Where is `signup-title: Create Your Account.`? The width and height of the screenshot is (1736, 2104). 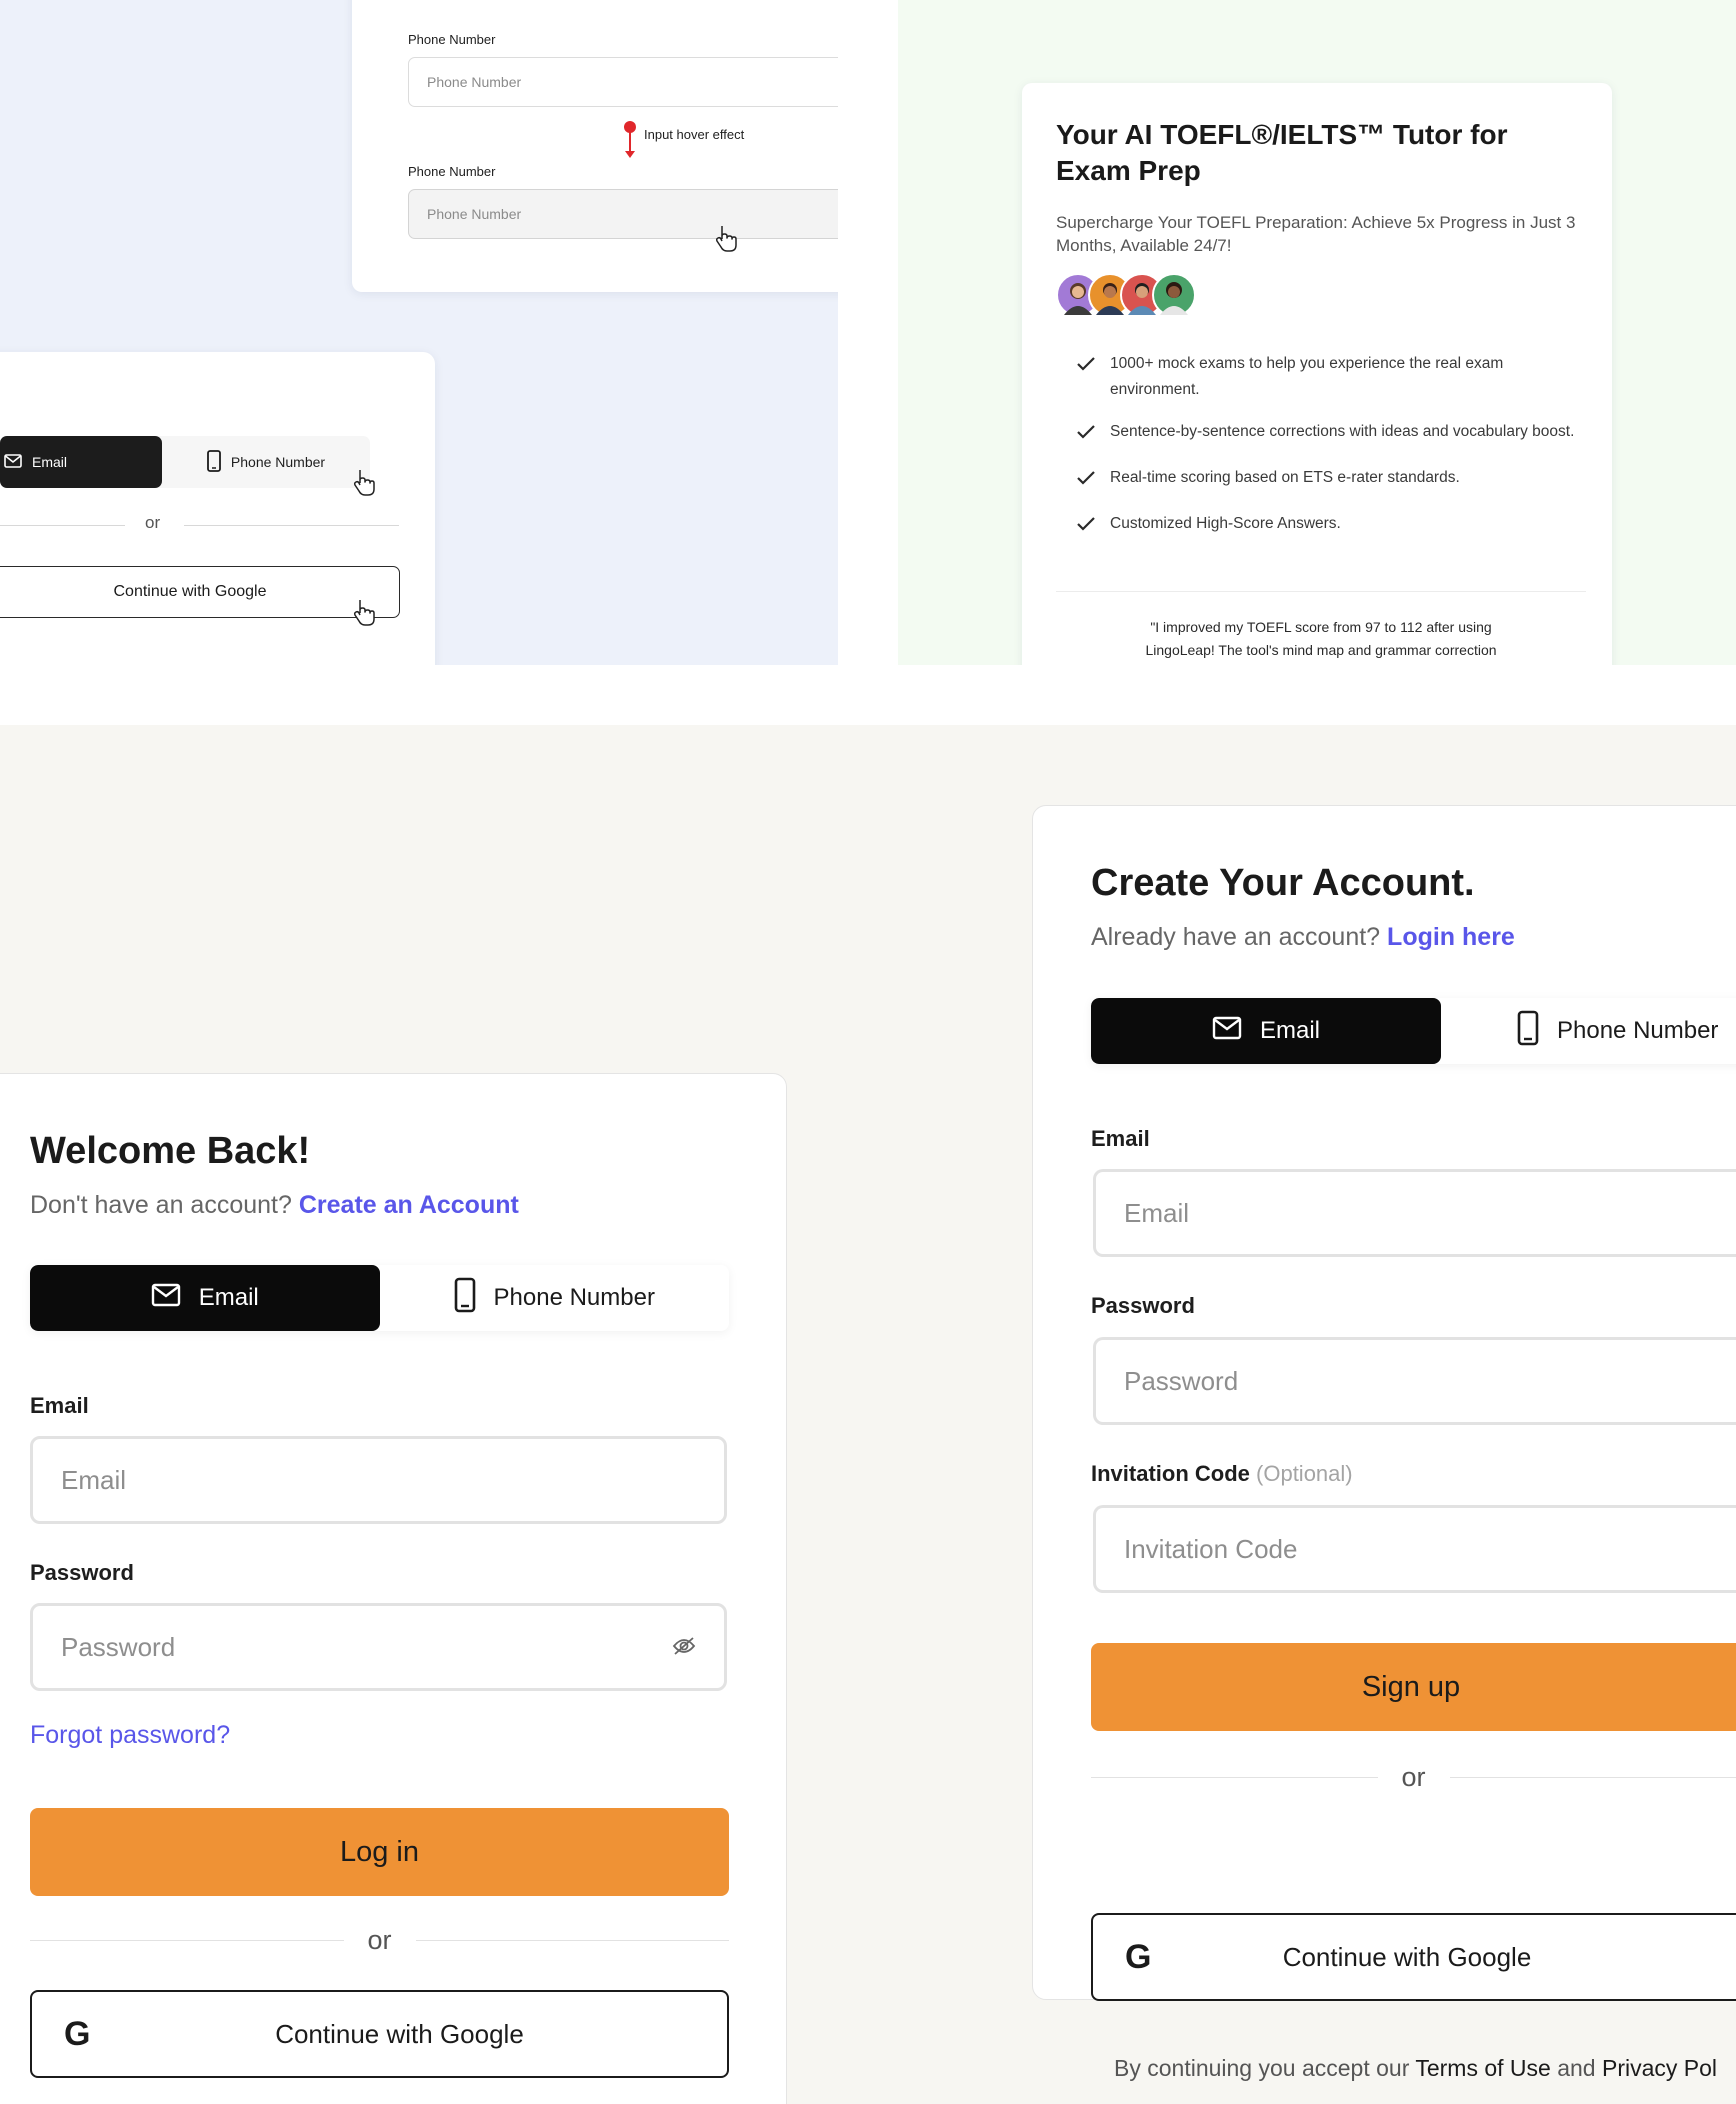 signup-title: Create Your Account. is located at coordinates (1283, 883).